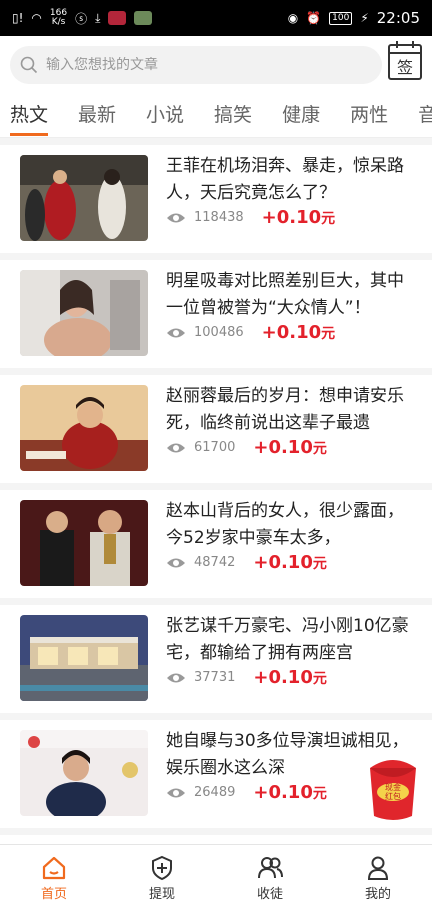 The width and height of the screenshot is (432, 912). I want to click on nav-withdraw-label: 提现, so click(161, 894).